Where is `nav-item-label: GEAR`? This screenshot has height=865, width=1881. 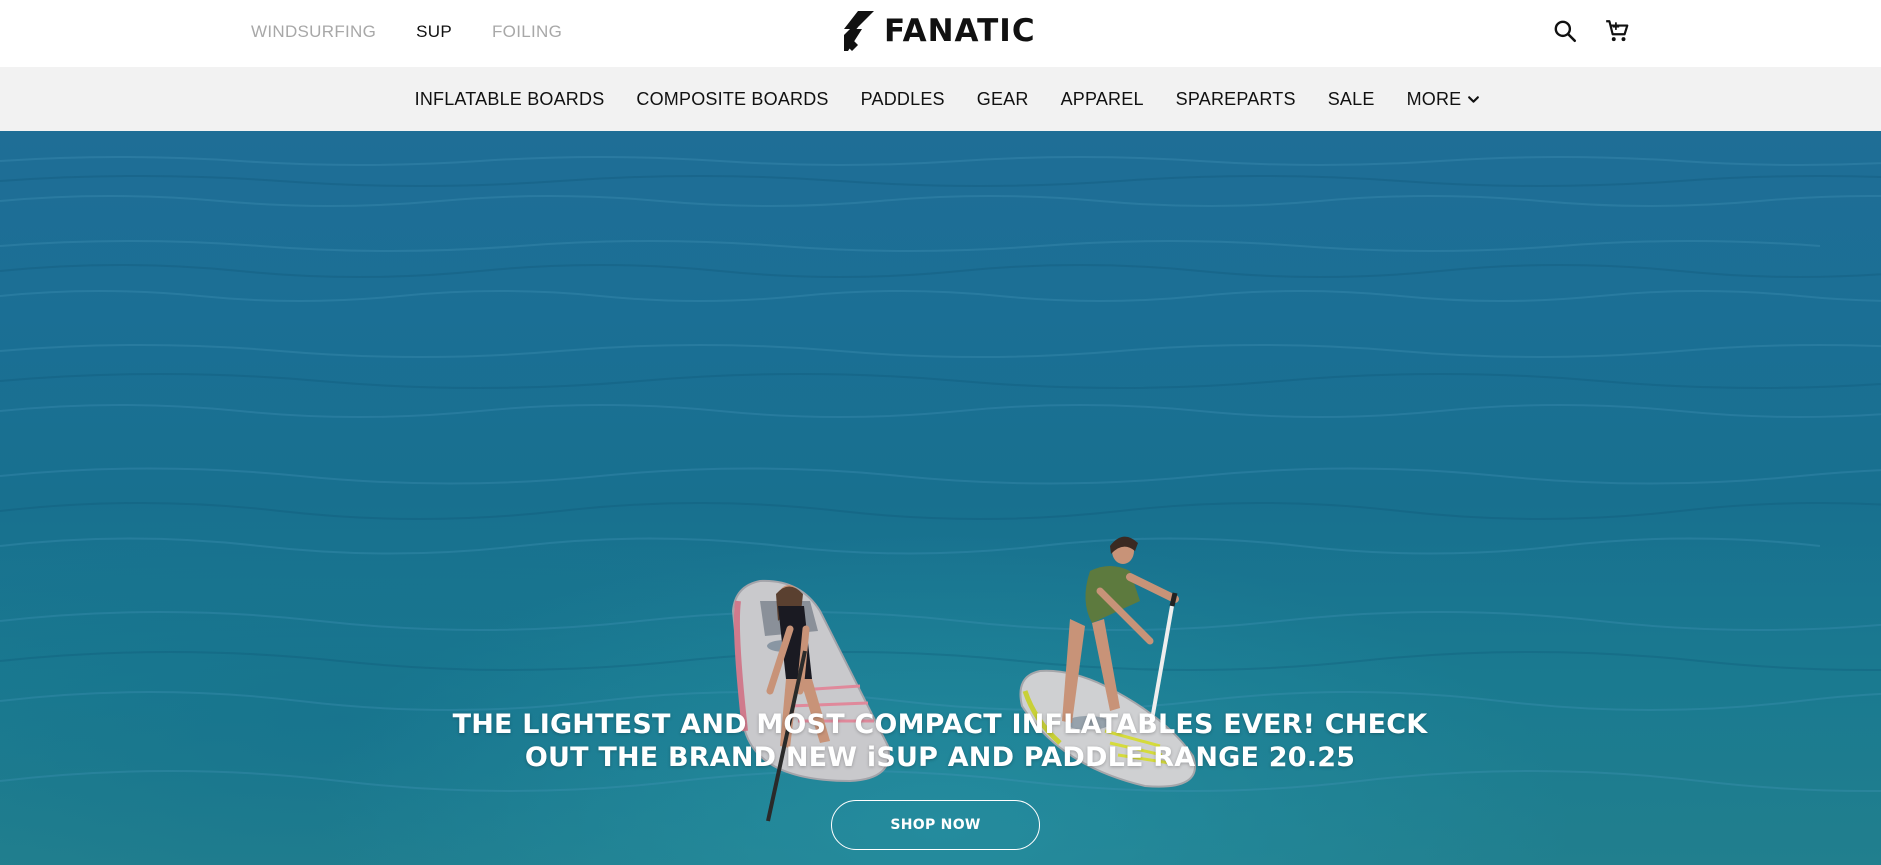 nav-item-label: GEAR is located at coordinates (1002, 98).